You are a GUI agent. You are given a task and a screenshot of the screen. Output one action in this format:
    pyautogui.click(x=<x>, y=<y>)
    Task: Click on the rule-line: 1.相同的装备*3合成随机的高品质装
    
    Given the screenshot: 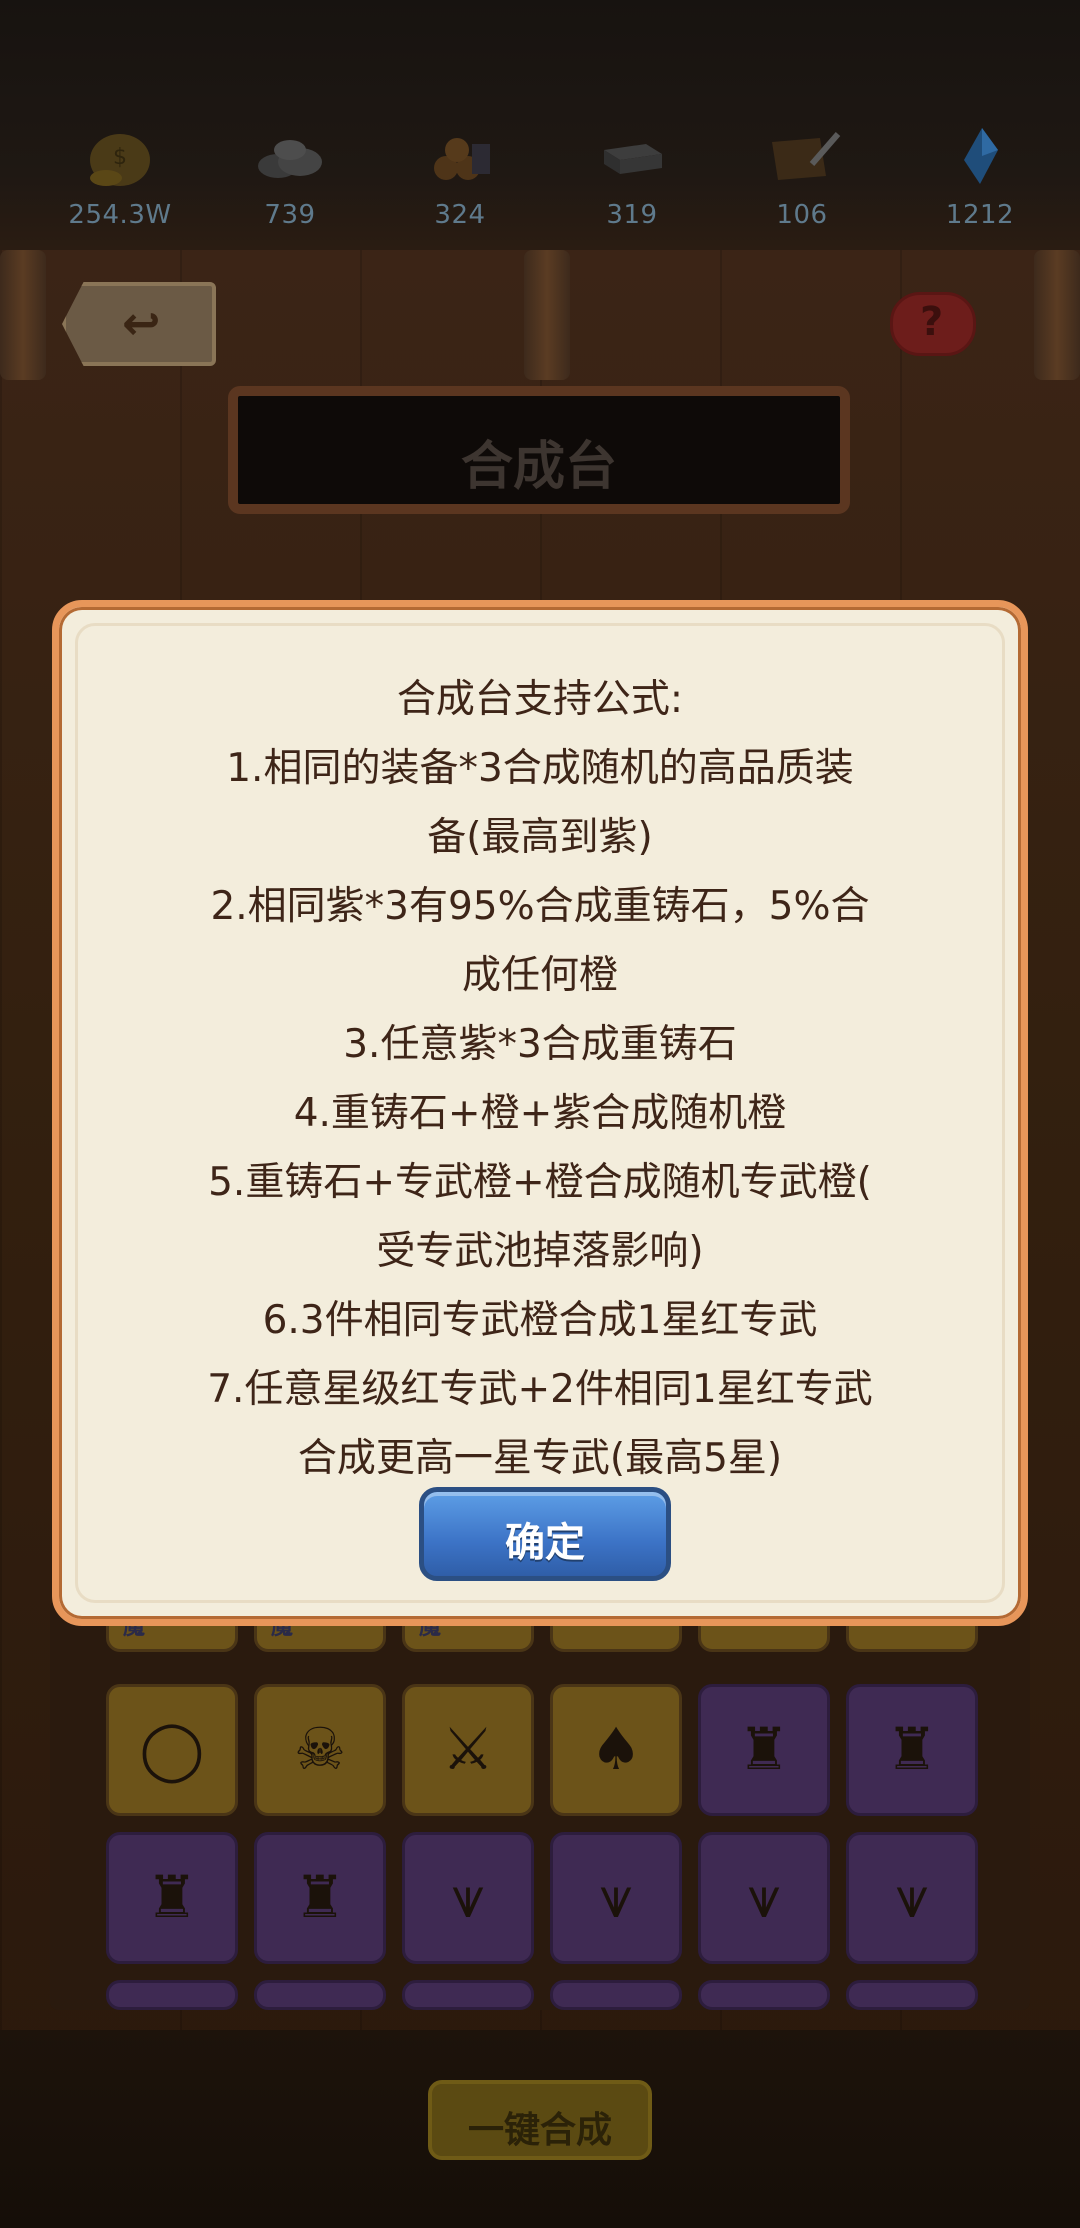 What is the action you would take?
    pyautogui.click(x=540, y=768)
    